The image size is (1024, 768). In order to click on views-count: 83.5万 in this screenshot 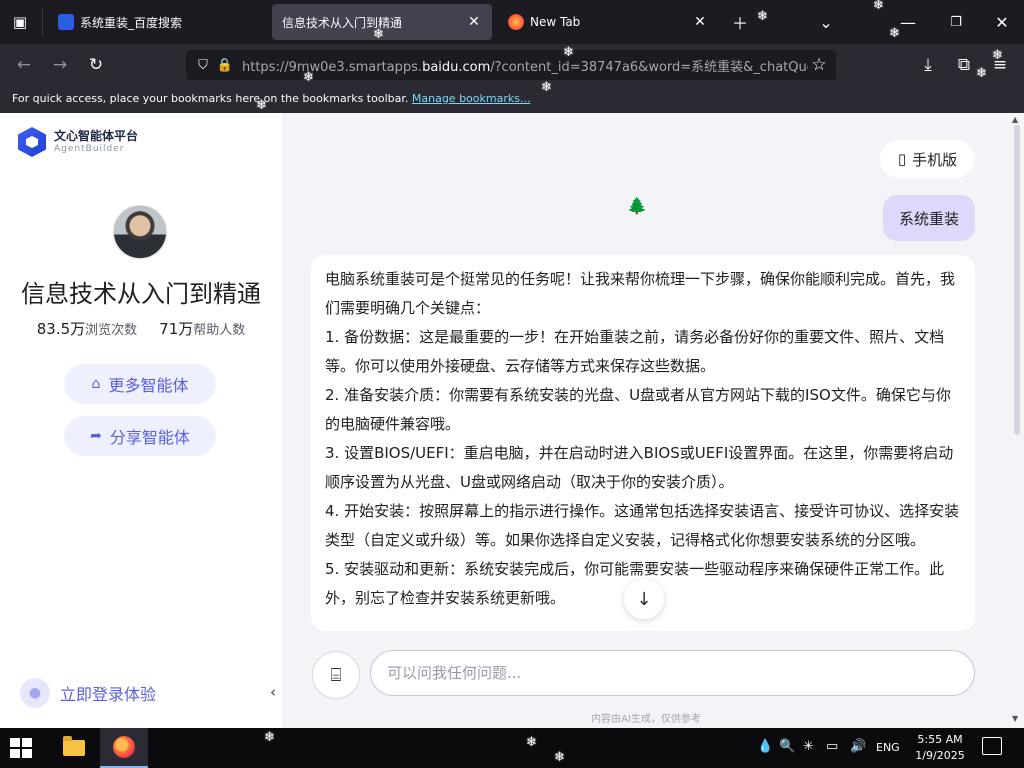, I will do `click(61, 329)`.